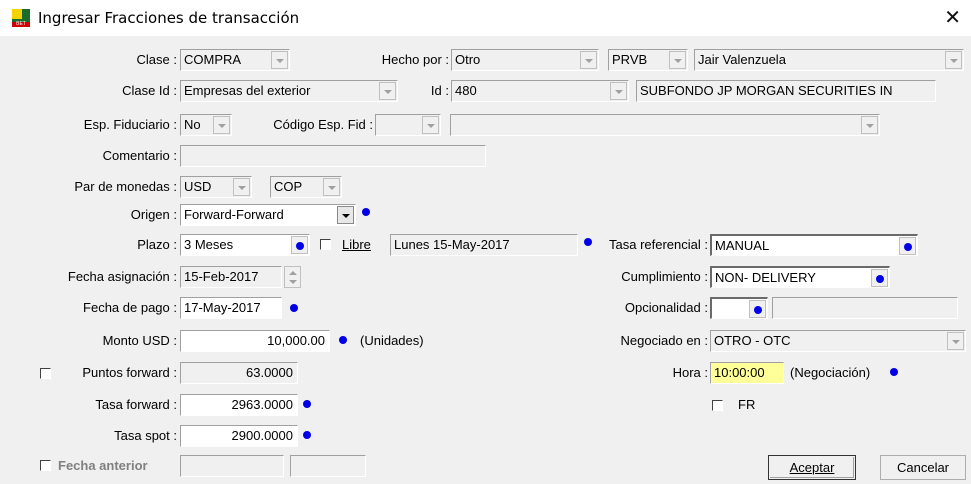 This screenshot has height=484, width=971. What do you see at coordinates (830, 372) in the screenshot?
I see `negociacion-label: (Negociación)` at bounding box center [830, 372].